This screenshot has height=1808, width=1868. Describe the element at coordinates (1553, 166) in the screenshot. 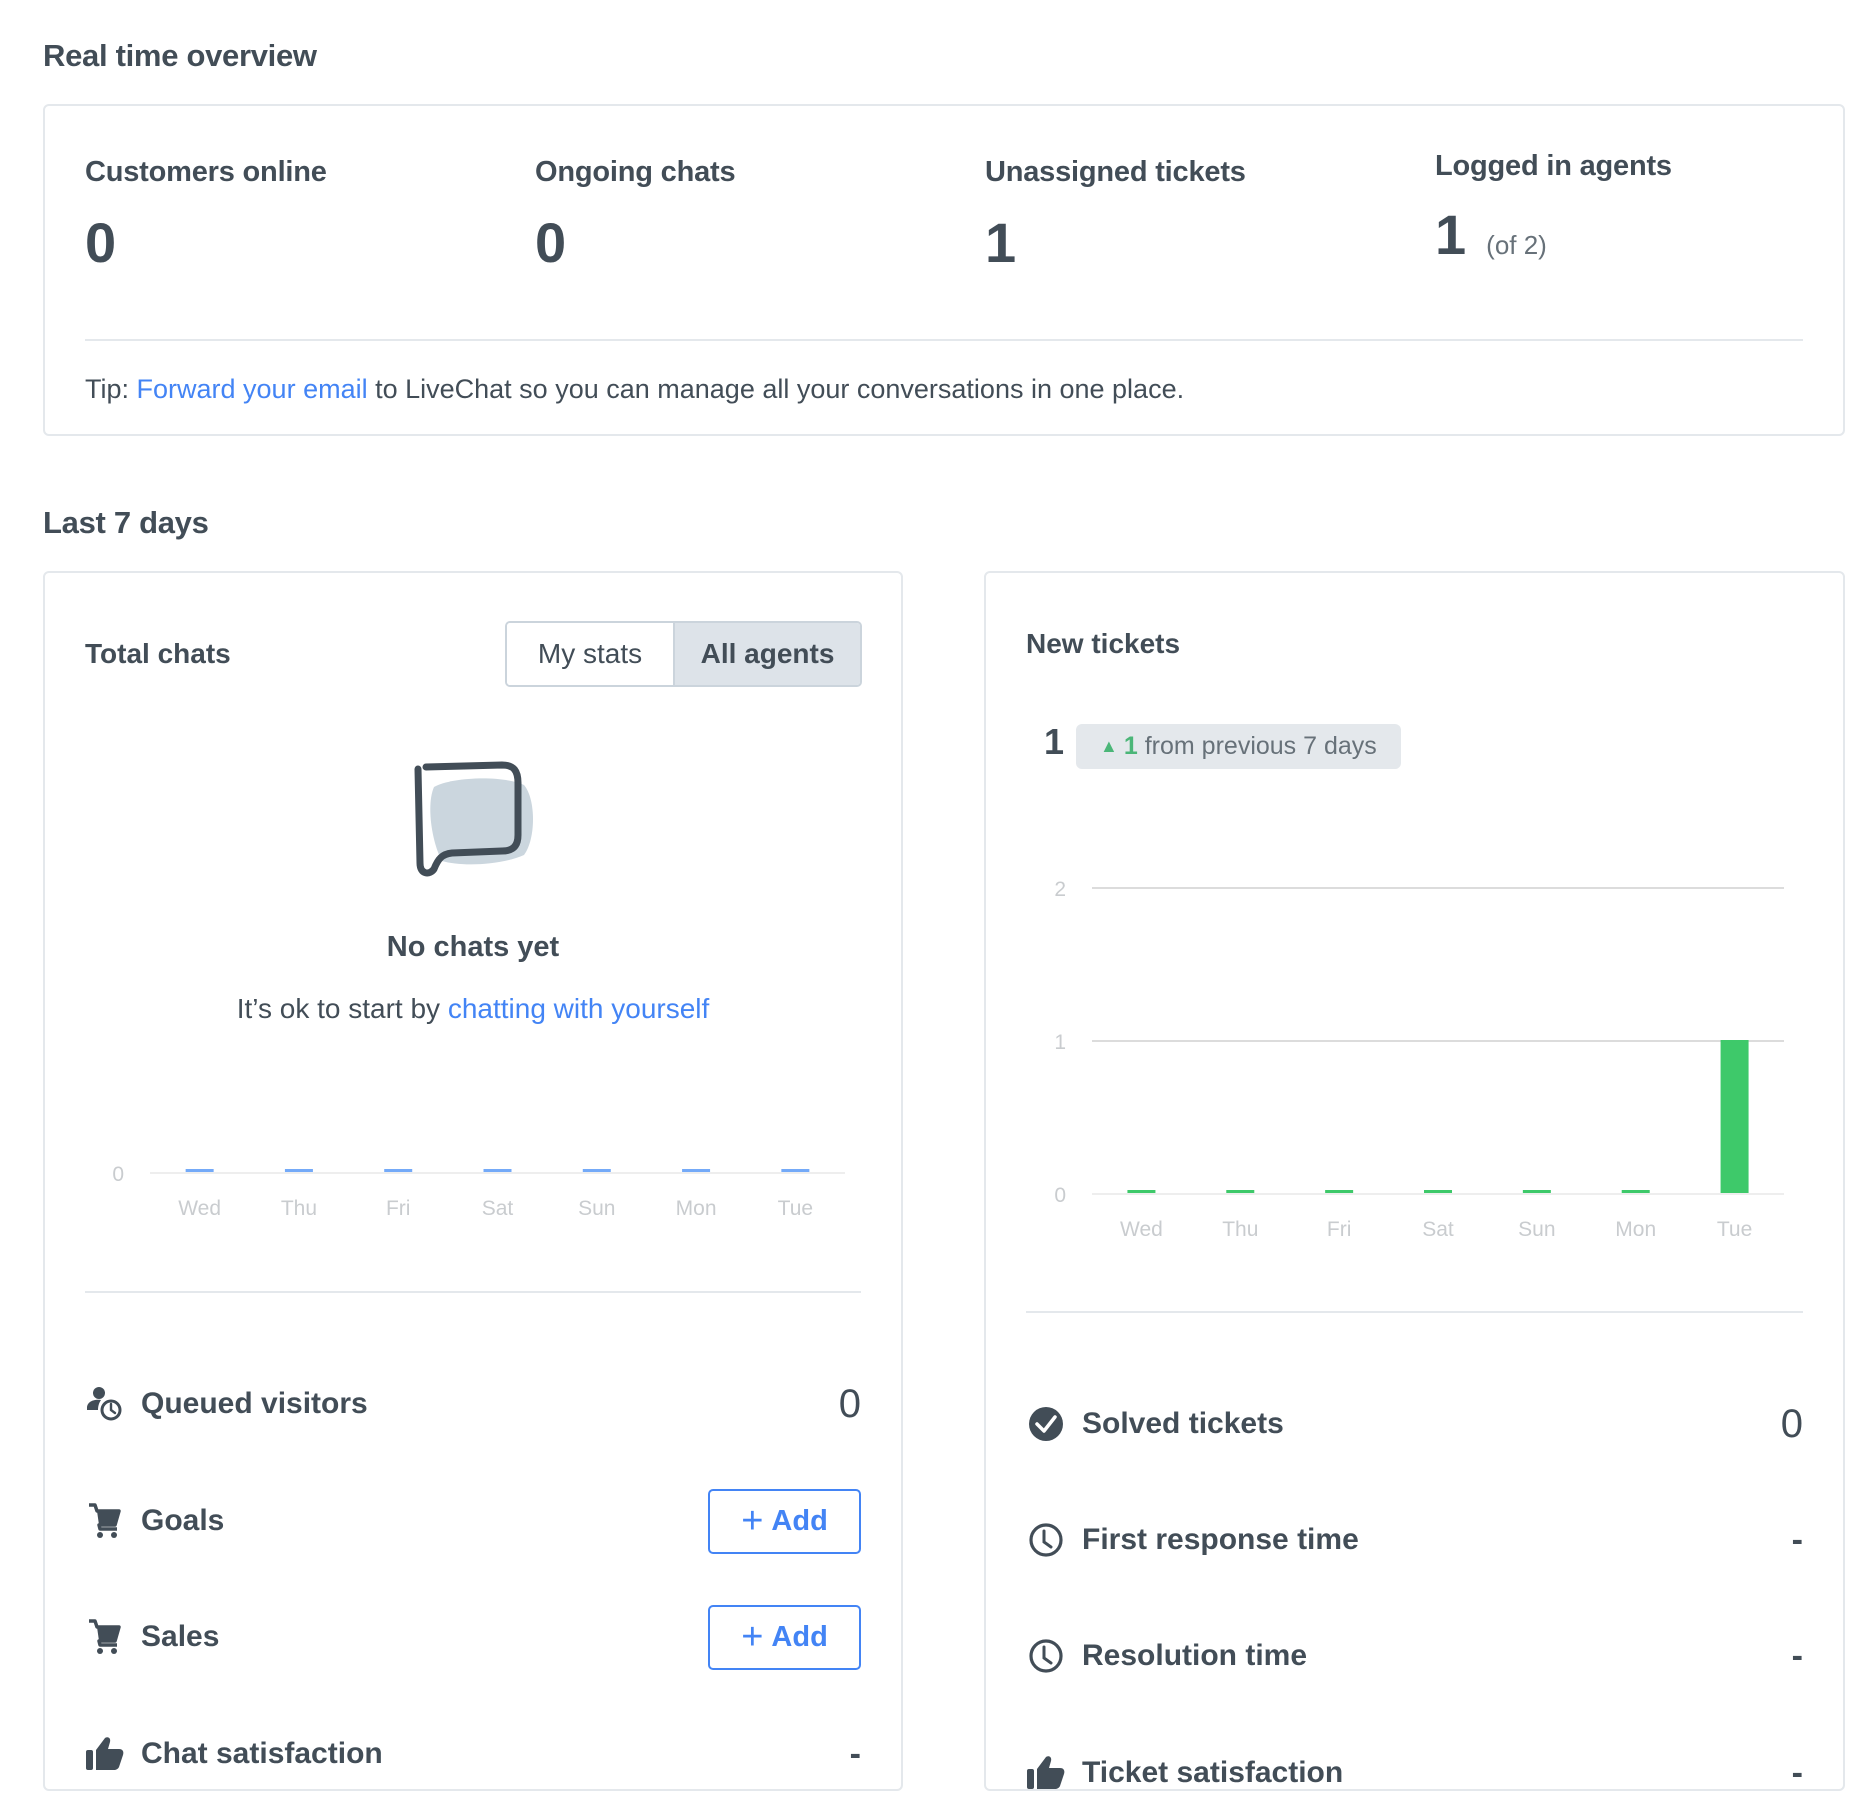

I see `stat-label: Logged in agents` at that location.